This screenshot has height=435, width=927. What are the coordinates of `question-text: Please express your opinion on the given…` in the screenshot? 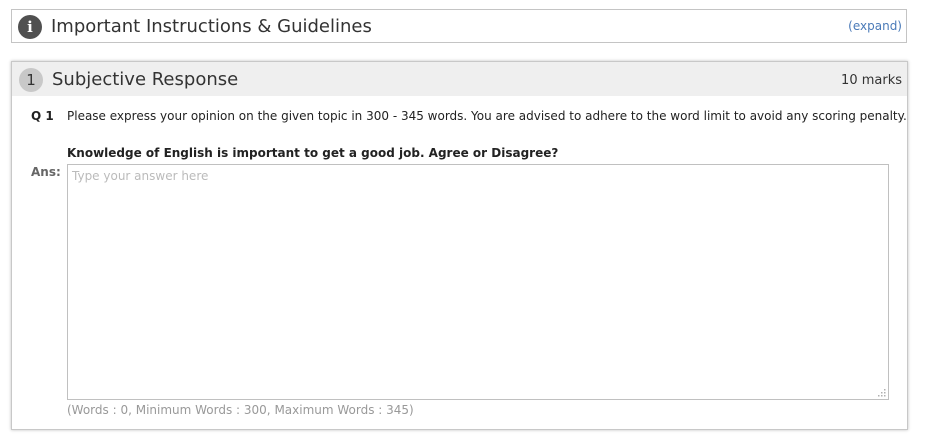 It's located at (487, 116).